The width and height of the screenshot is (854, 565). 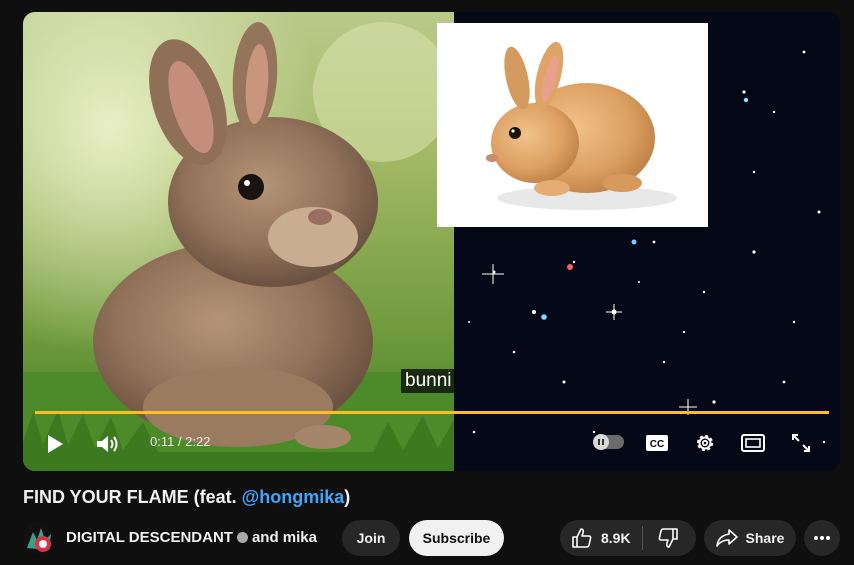 I want to click on more-button, so click(x=822, y=538).